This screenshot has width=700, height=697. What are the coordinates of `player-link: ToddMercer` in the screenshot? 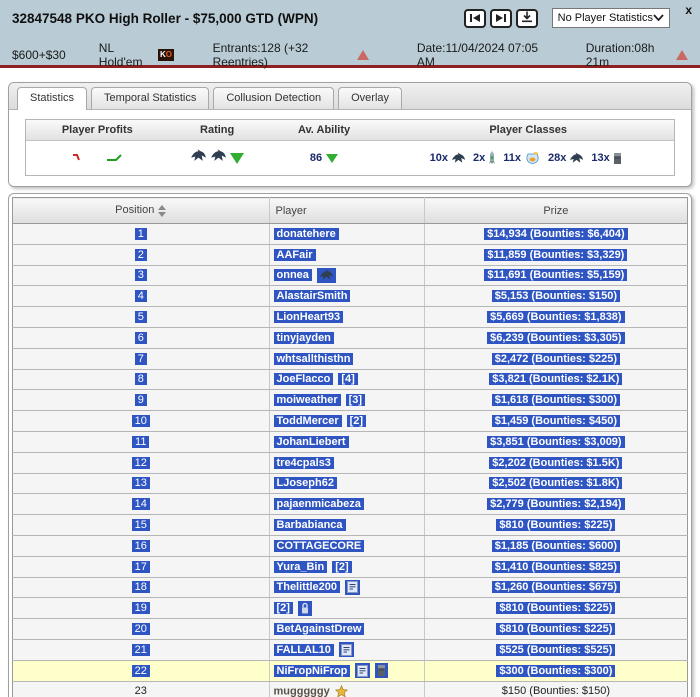 It's located at (307, 421).